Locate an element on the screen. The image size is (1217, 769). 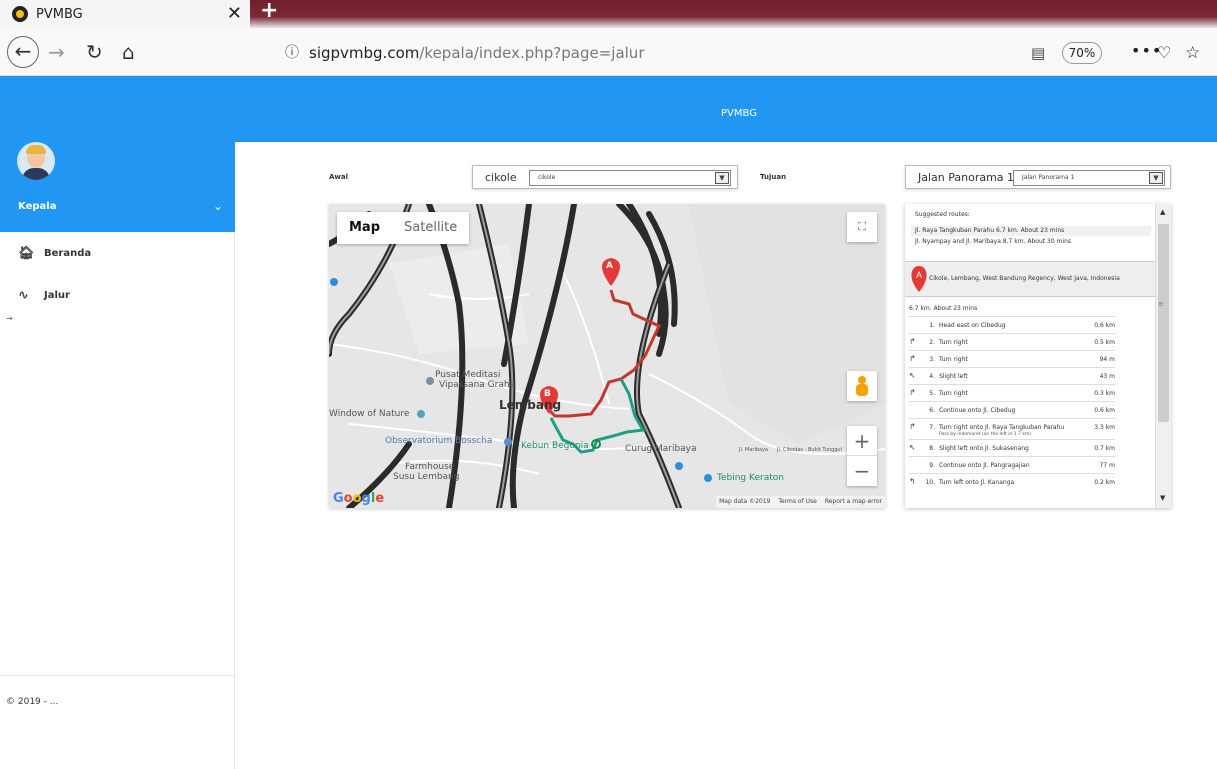
close-tab-icon: ✕ is located at coordinates (234, 13).